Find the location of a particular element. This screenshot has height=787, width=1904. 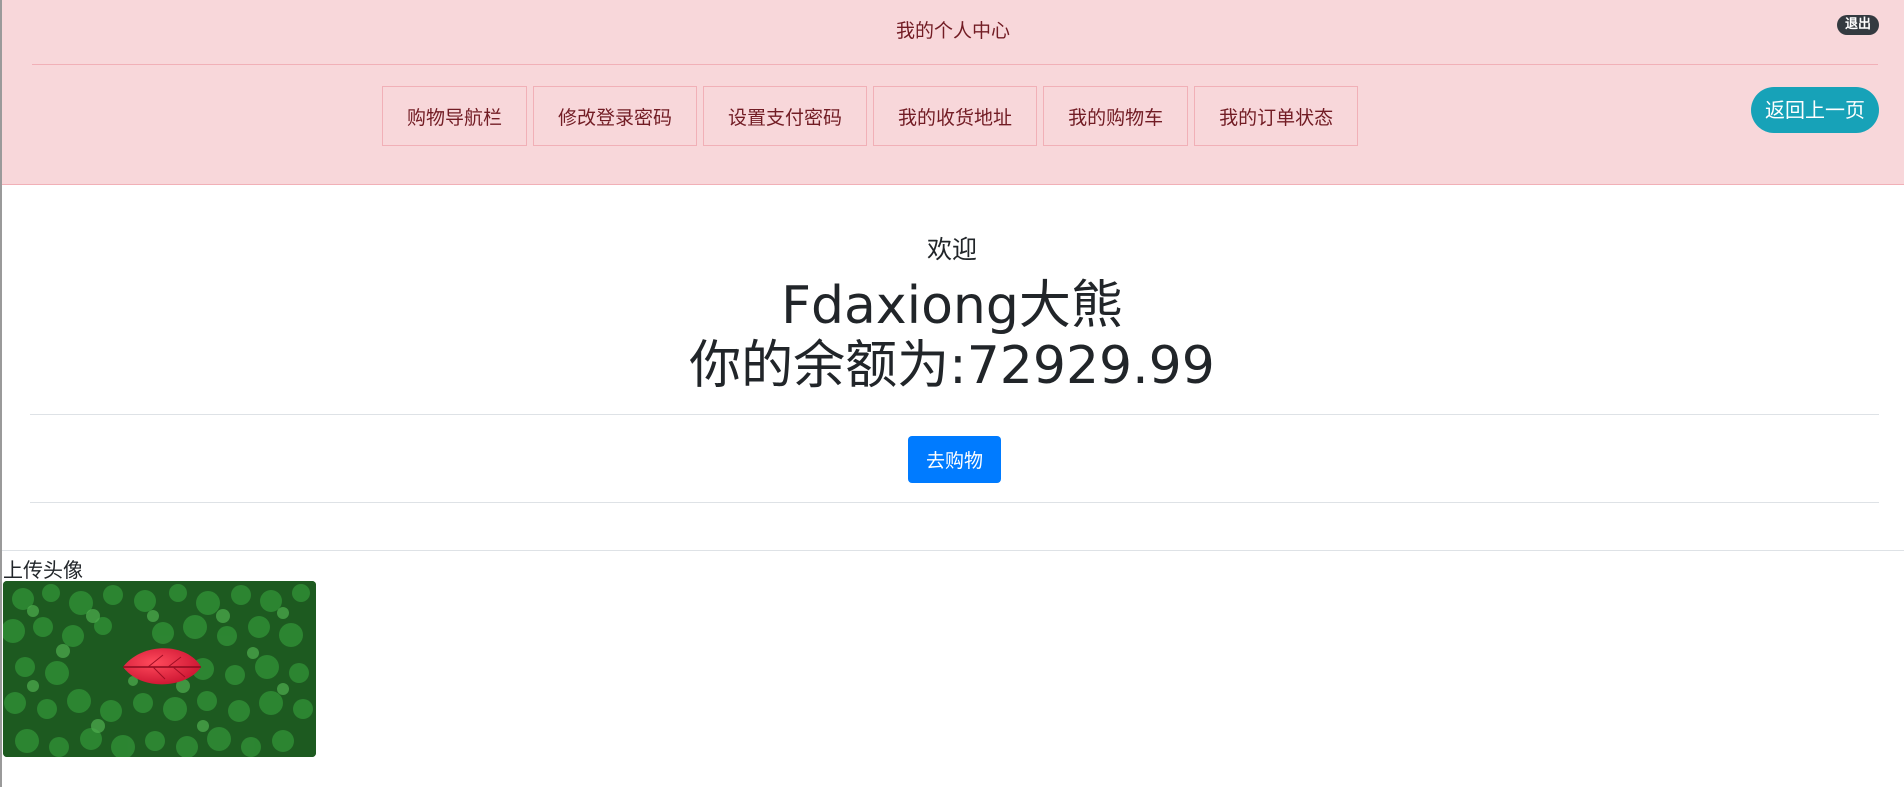

balance-value: 72929.99 is located at coordinates (1090, 366).